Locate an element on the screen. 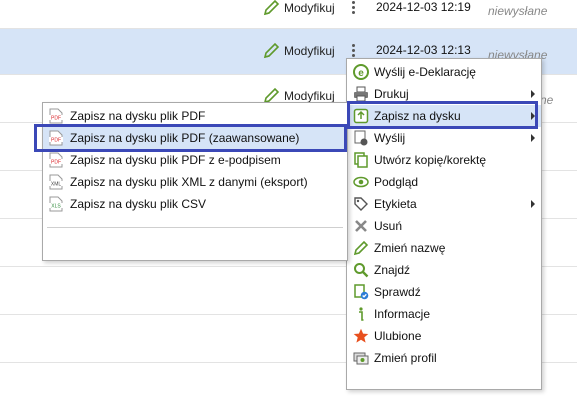 The image size is (577, 408). delete-x-icon is located at coordinates (361, 226).